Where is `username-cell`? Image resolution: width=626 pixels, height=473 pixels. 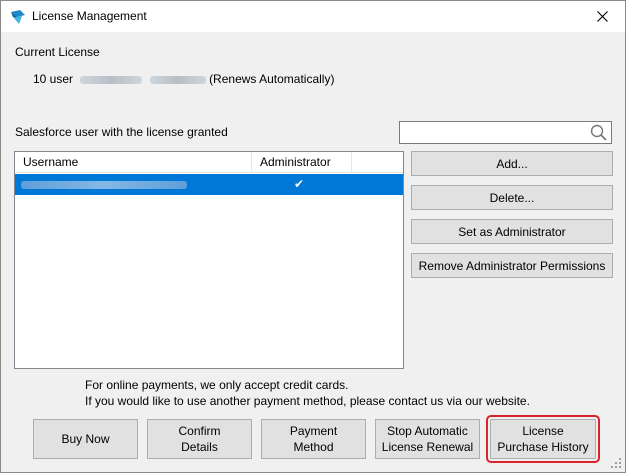
username-cell is located at coordinates (106, 184).